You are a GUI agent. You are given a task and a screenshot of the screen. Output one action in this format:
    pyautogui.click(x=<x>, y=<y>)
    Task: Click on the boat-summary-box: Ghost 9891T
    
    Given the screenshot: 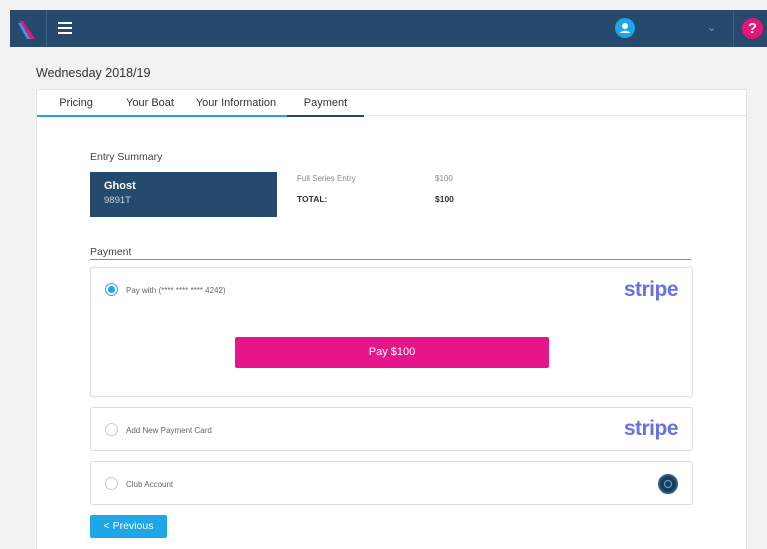 What is the action you would take?
    pyautogui.click(x=183, y=194)
    